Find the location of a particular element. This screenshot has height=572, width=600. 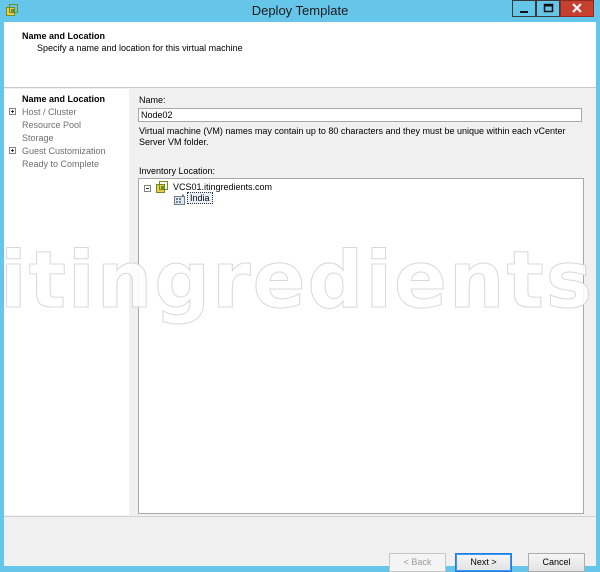

tree-node-datacenter-label: India is located at coordinates (200, 198).